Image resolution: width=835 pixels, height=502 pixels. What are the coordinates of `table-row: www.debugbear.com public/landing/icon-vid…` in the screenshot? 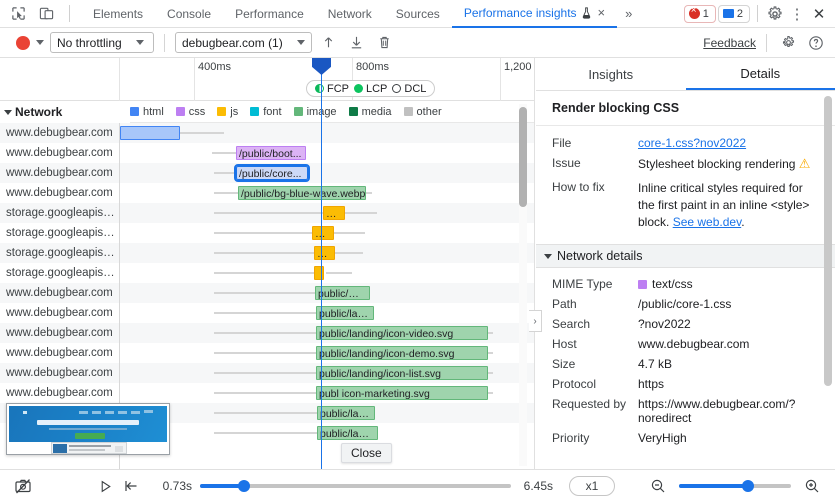 It's located at (267, 333).